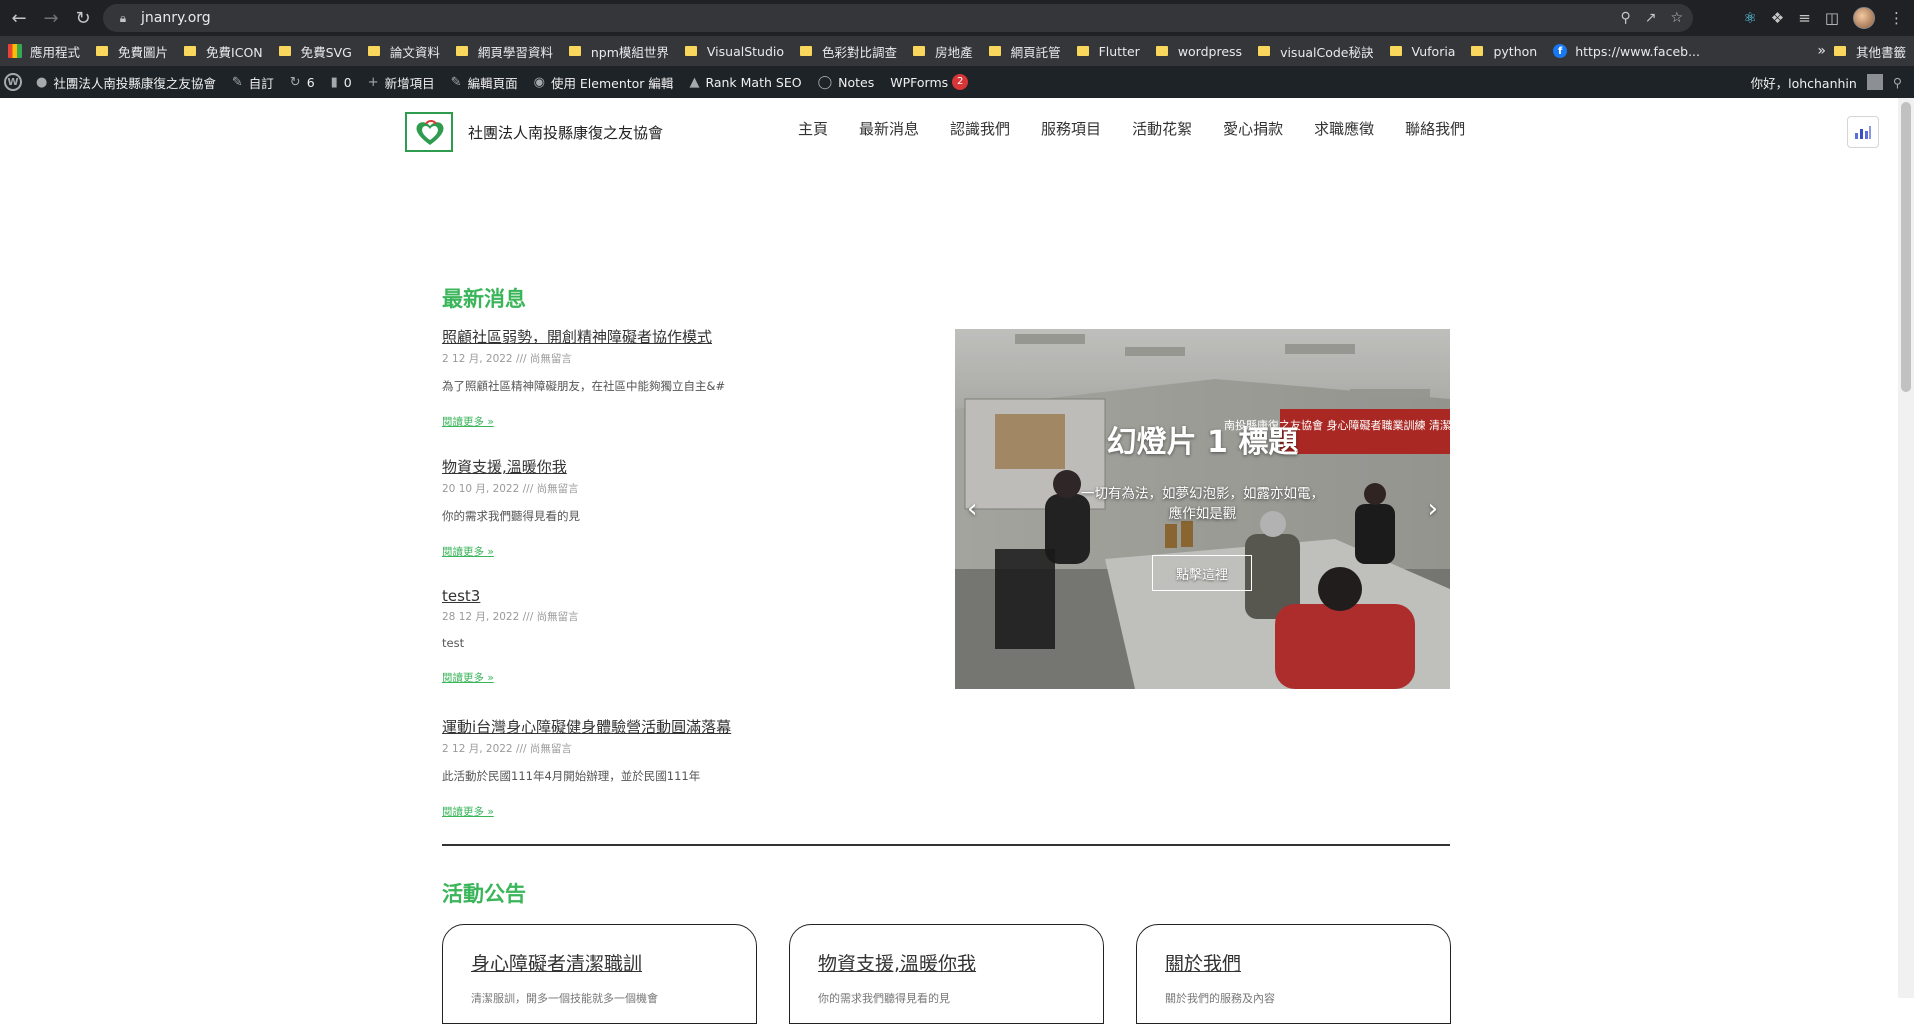  Describe the element at coordinates (539, 82) in the screenshot. I see `elementor-icon: ◉` at that location.